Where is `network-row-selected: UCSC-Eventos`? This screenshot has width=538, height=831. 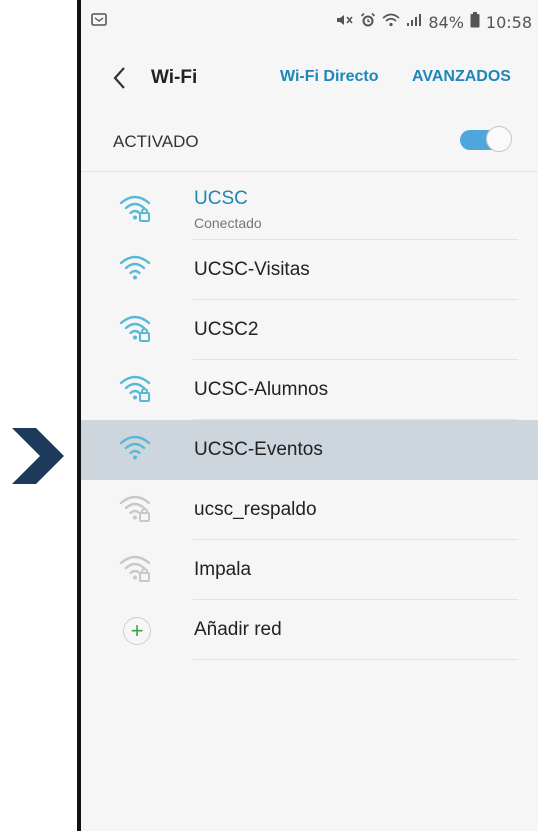
network-row-selected: UCSC-Eventos is located at coordinates (309, 450).